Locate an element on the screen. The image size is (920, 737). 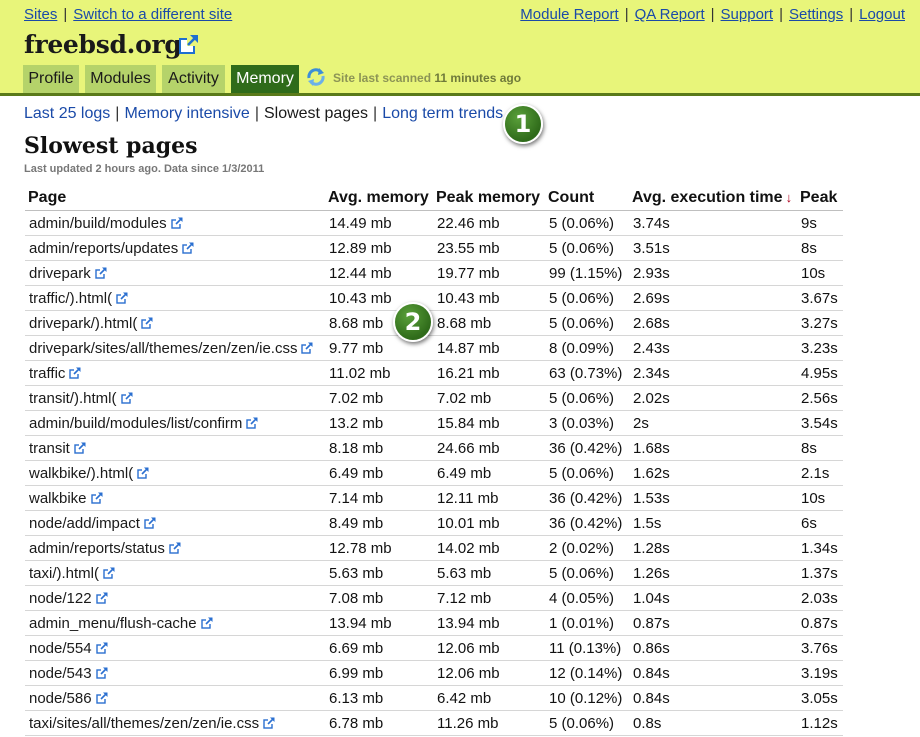
cell-avg-exec-time: 2s is located at coordinates (713, 423).